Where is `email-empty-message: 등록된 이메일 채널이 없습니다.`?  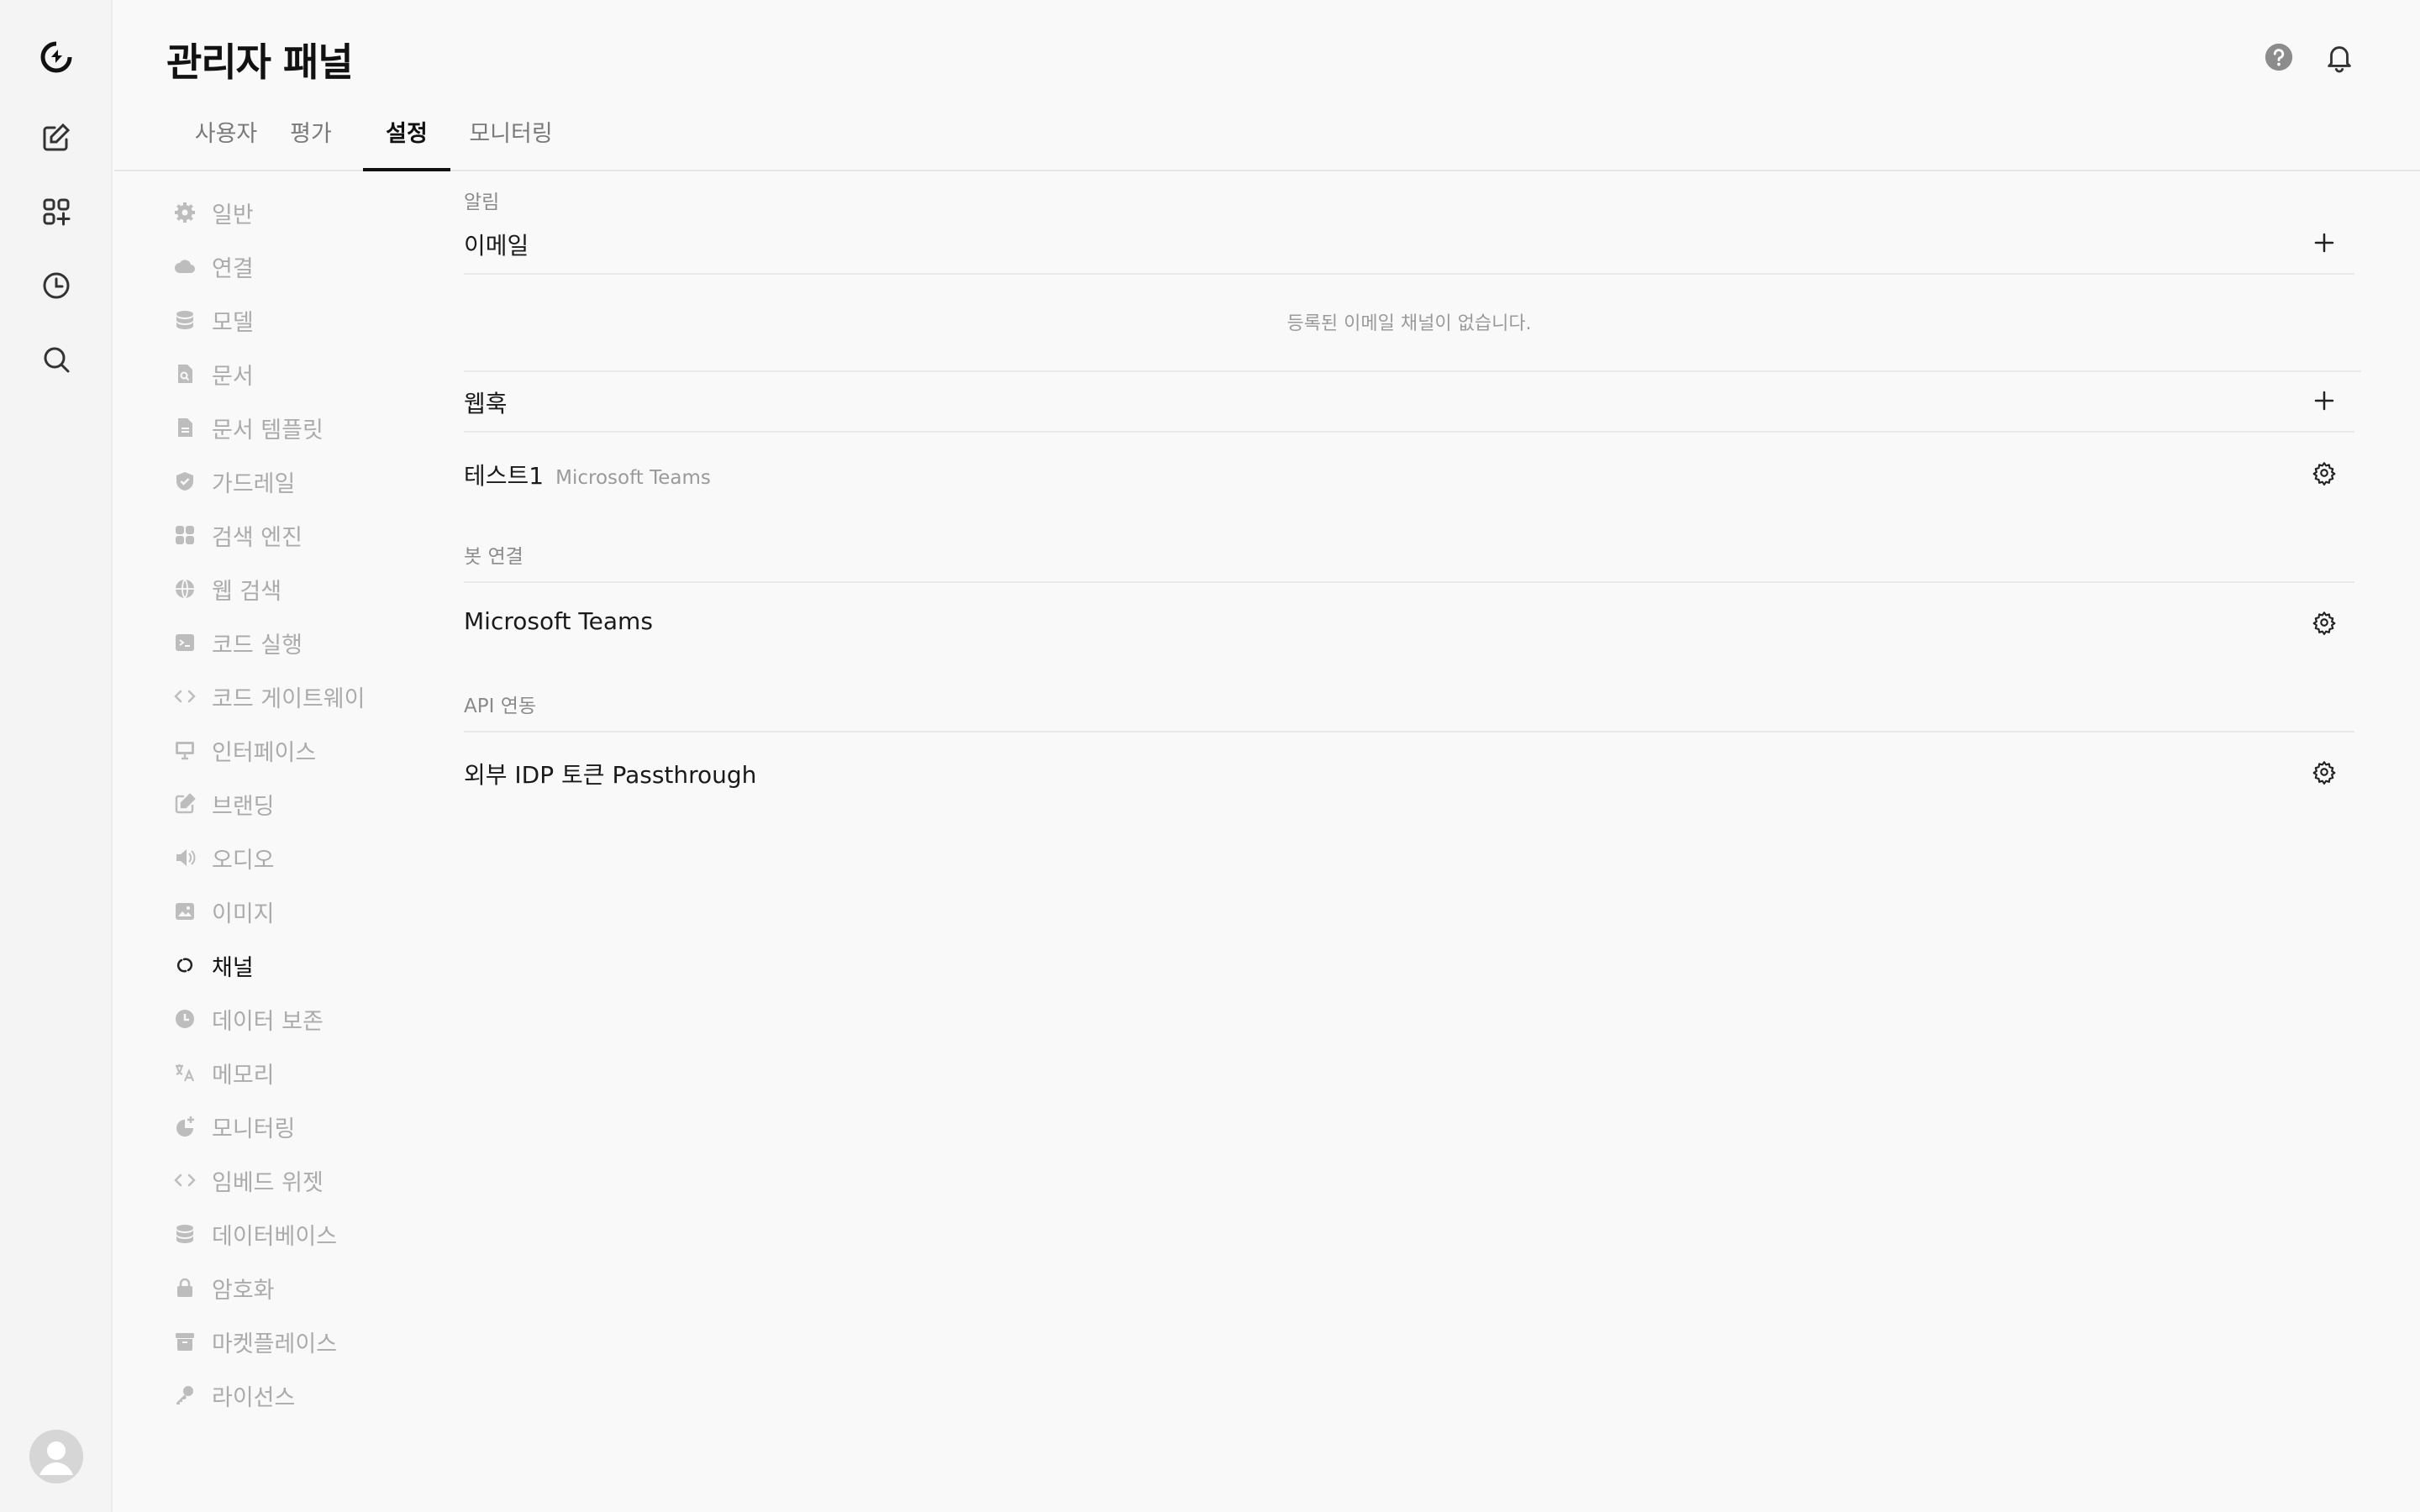
email-empty-message: 등록된 이메일 채널이 없습니다. is located at coordinates (1409, 321).